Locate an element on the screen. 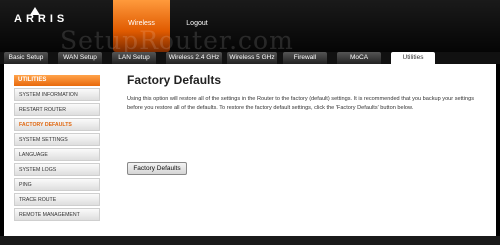 The height and width of the screenshot is (245, 500). sidebar-item-restart-router: RESTART ROUTER is located at coordinates (57, 109).